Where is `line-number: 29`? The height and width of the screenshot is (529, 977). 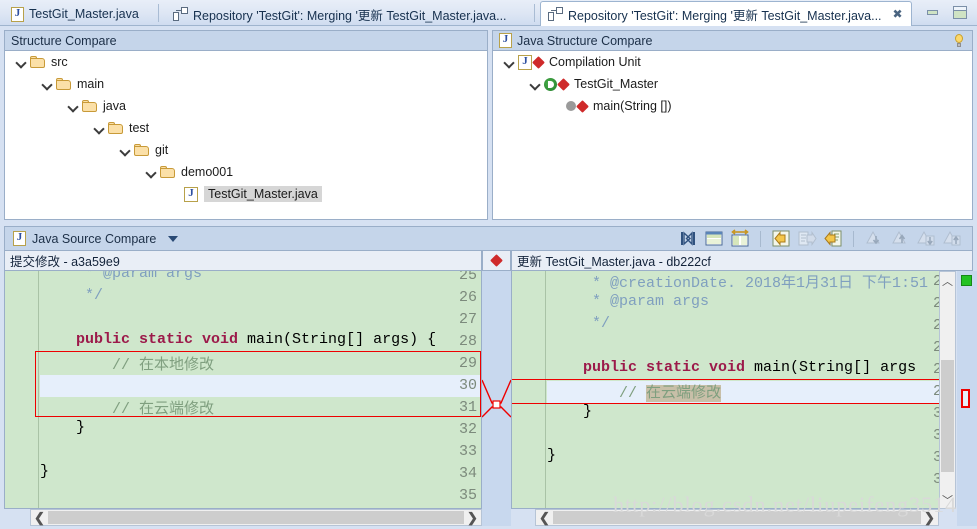
line-number: 29 is located at coordinates (467, 363).